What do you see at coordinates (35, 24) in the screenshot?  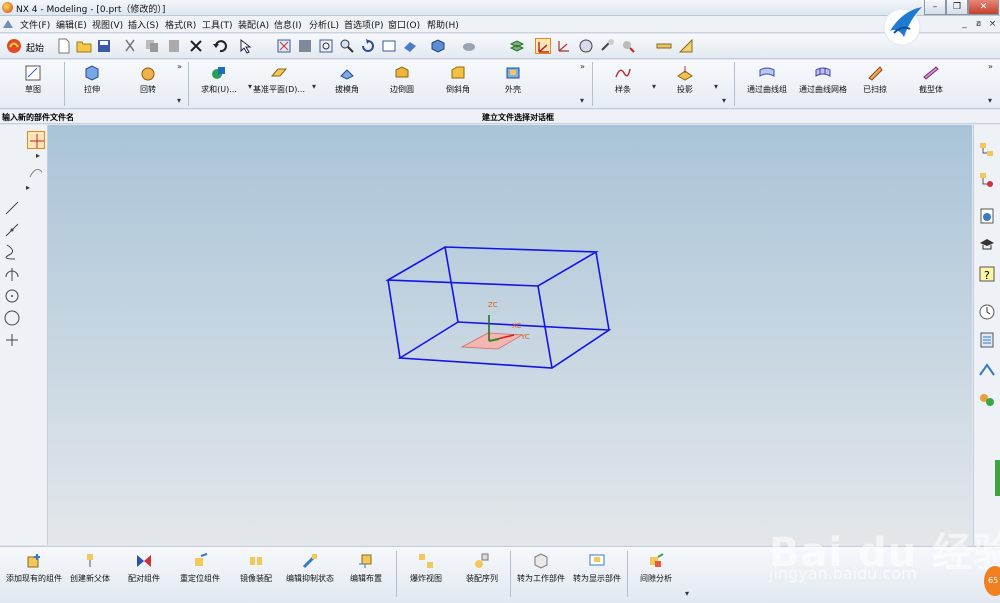 I see `menu-file: 文件(F)` at bounding box center [35, 24].